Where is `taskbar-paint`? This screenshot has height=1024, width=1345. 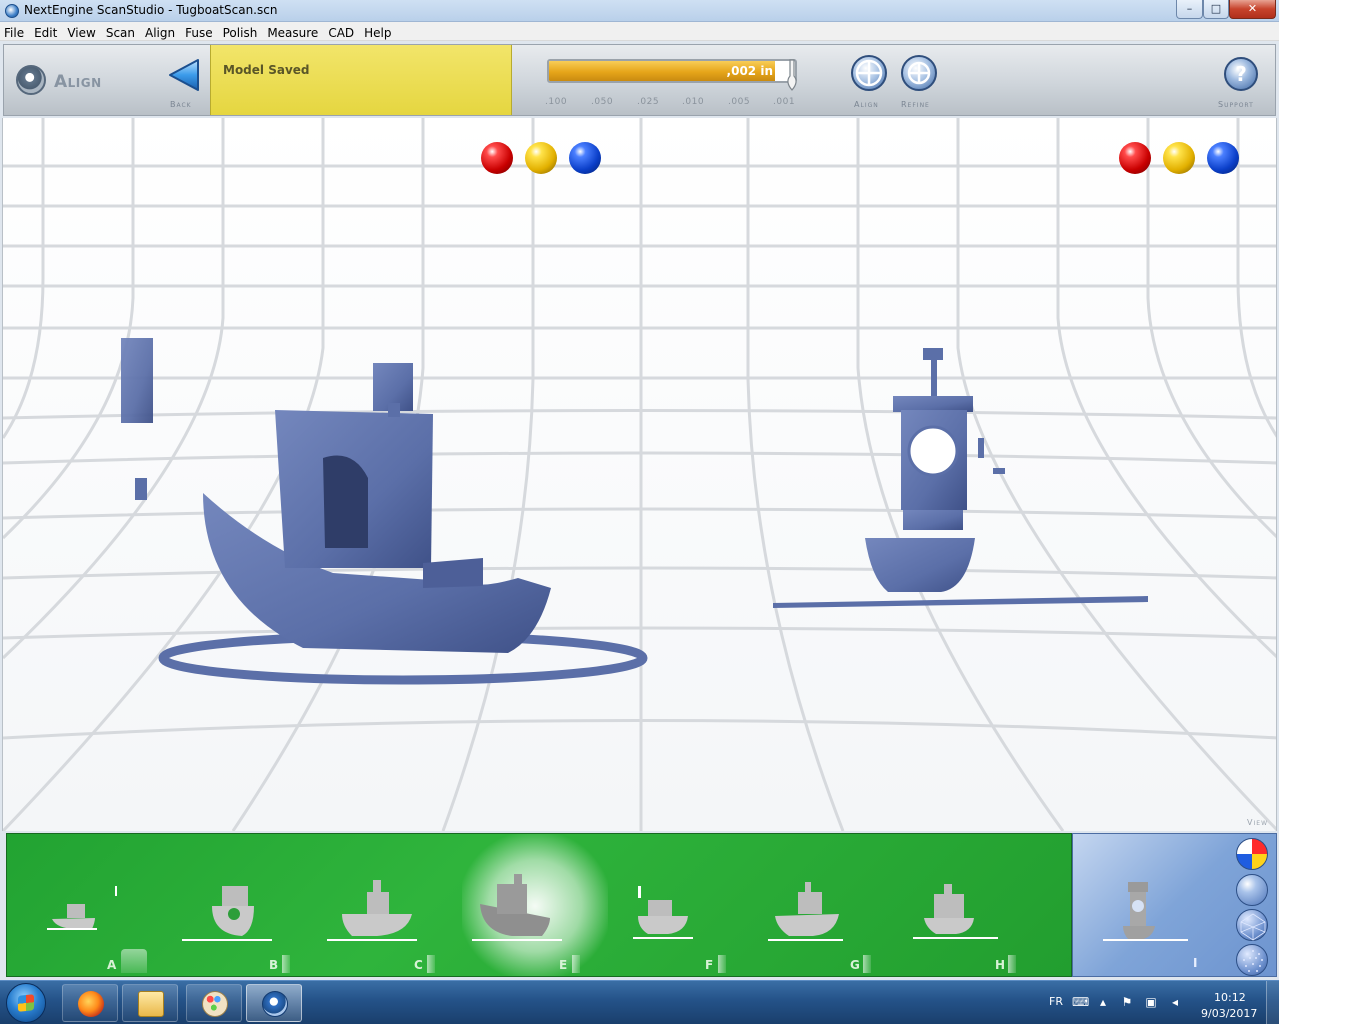 taskbar-paint is located at coordinates (214, 1003).